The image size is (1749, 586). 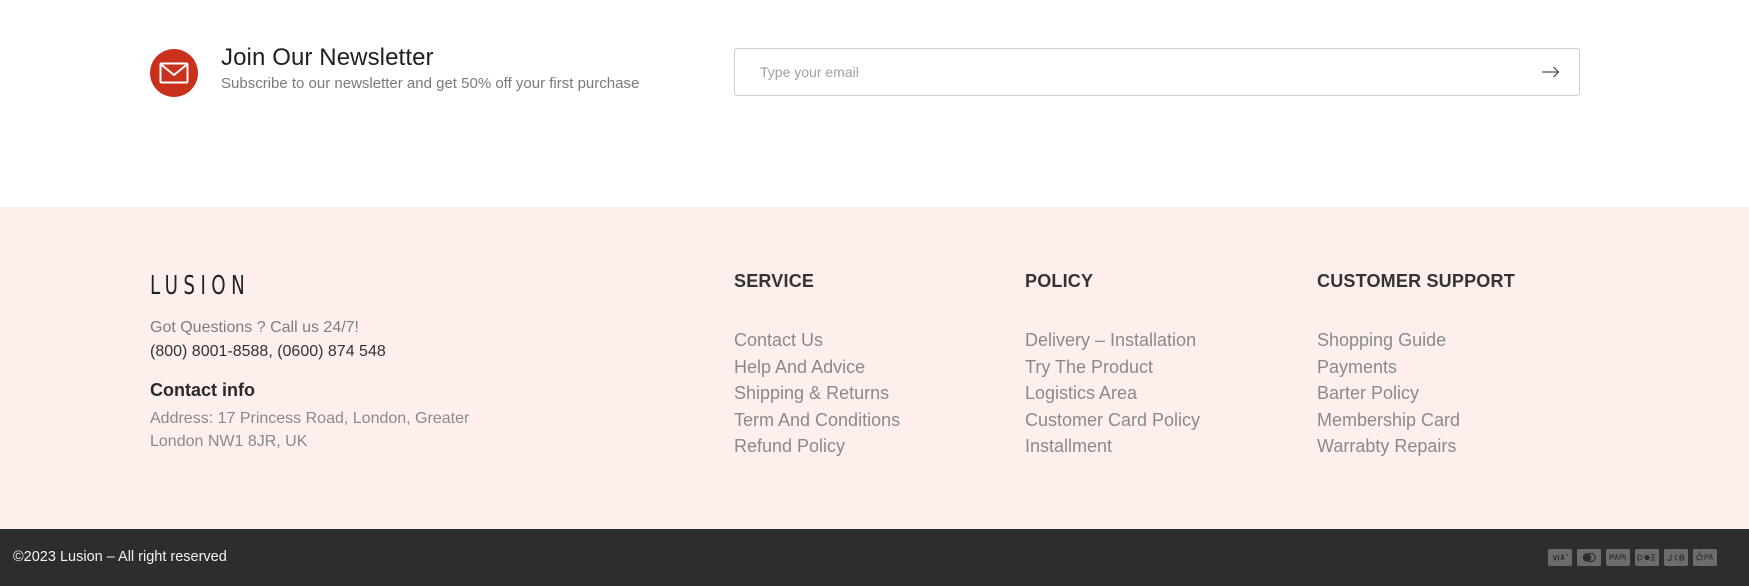 I want to click on footer-link-delivery-installation: Delivery – Installation, so click(x=1112, y=340).